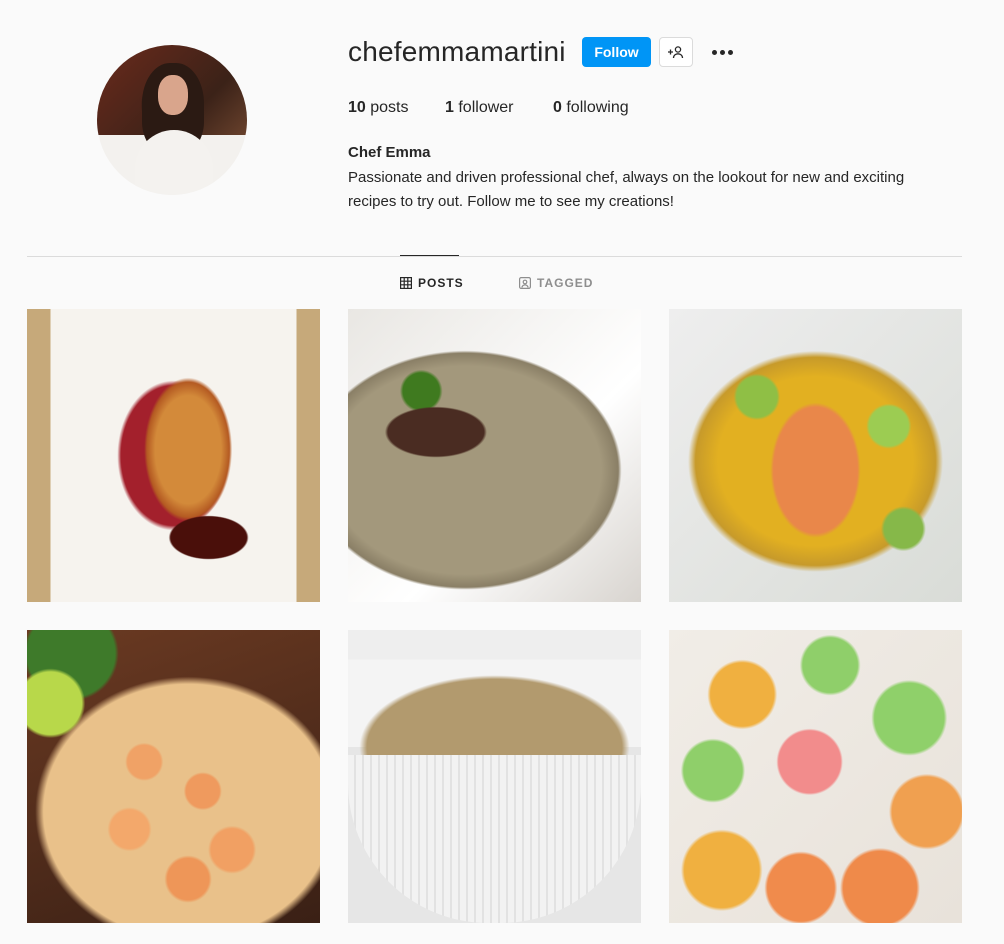 The height and width of the screenshot is (944, 1004). I want to click on post-thumbnail-salmon-avocado, so click(815, 455).